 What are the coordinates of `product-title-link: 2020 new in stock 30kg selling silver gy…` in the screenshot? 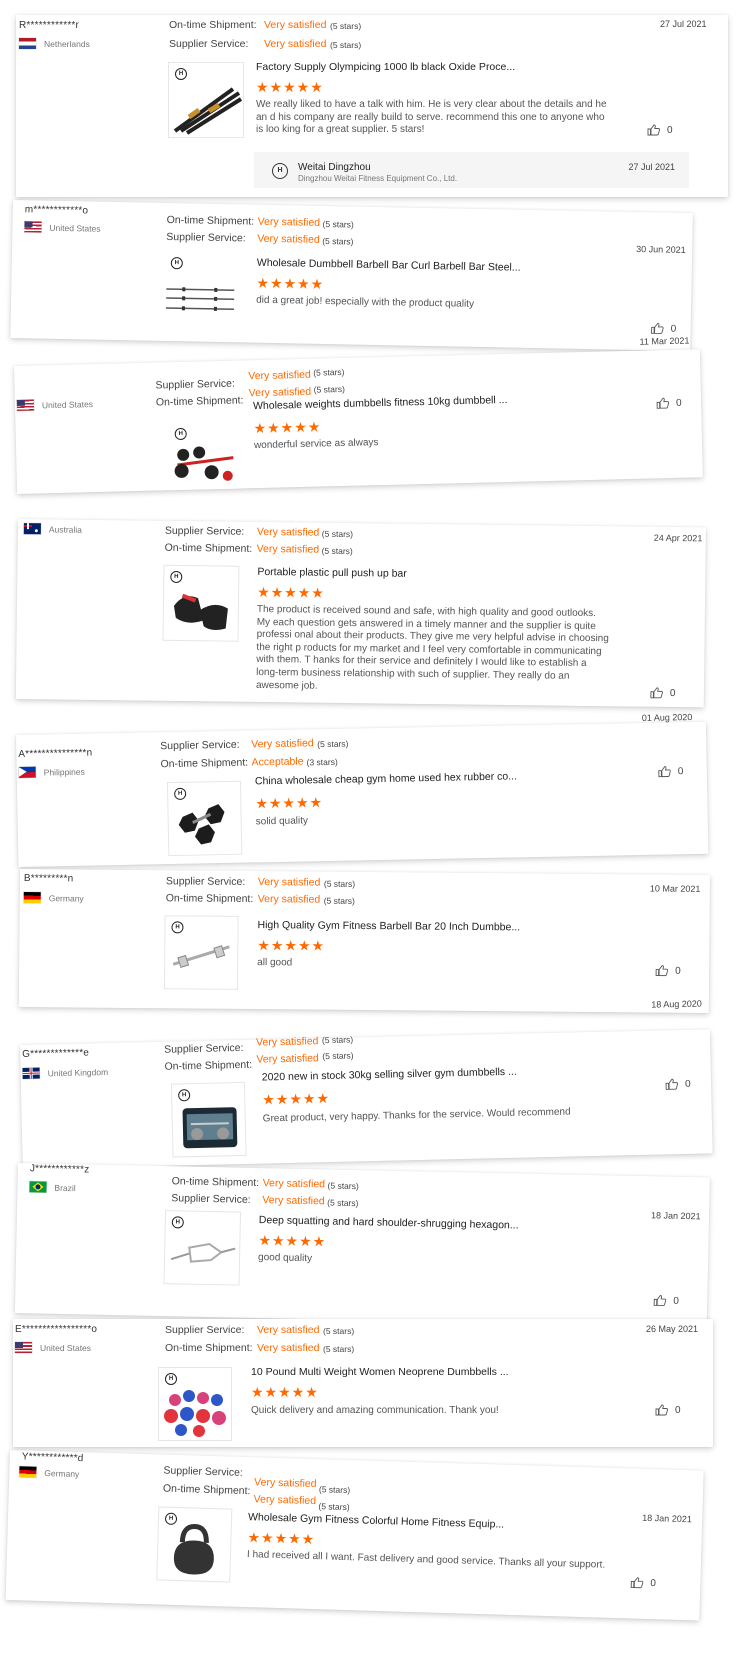 It's located at (389, 1075).